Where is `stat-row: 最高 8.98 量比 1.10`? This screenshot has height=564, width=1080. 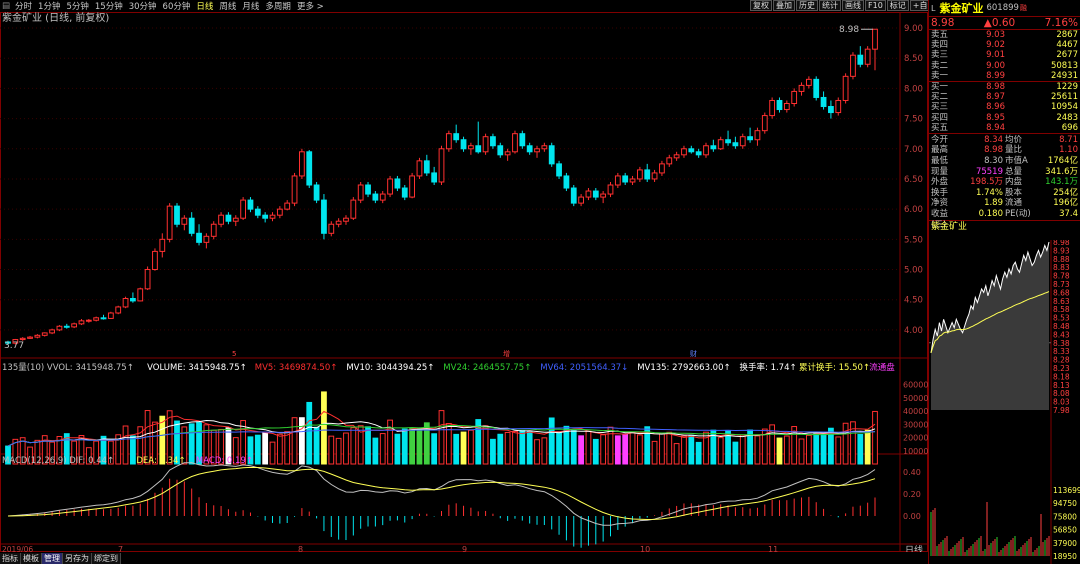
stat-row: 最高 8.98 量比 1.10 is located at coordinates (1004, 150).